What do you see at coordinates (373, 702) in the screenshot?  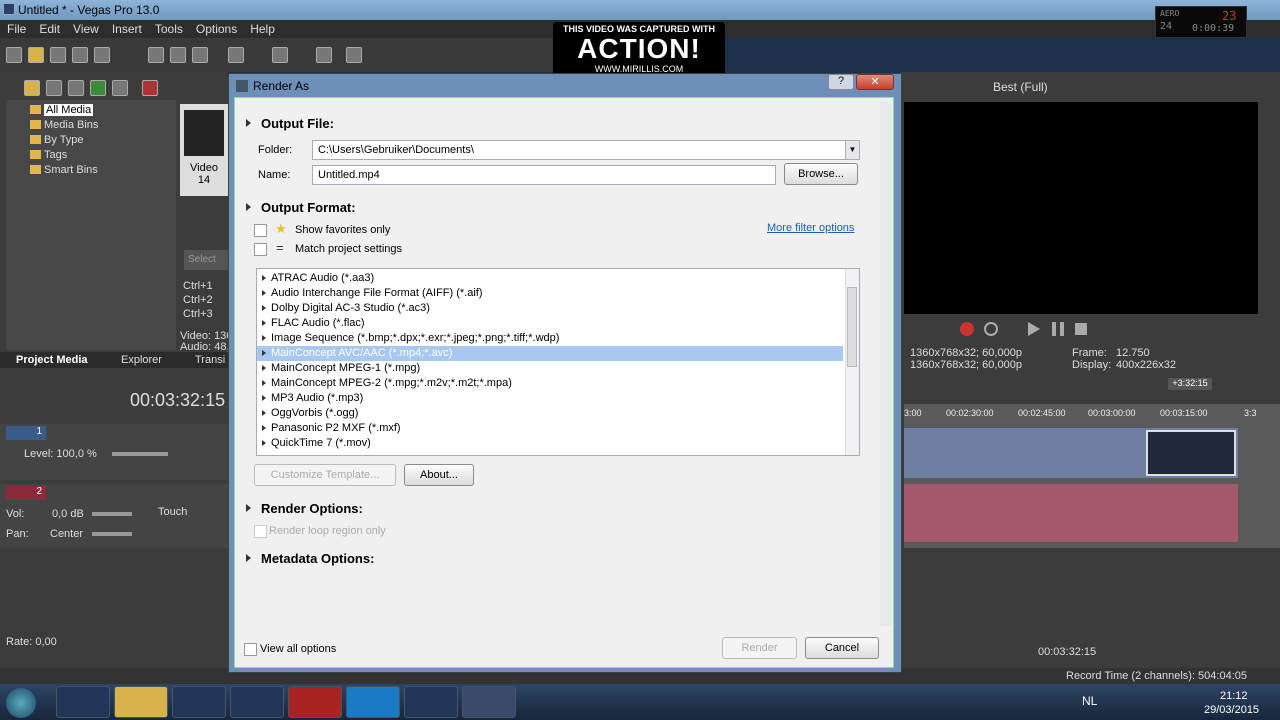 I see `taskbar-skype-icon` at bounding box center [373, 702].